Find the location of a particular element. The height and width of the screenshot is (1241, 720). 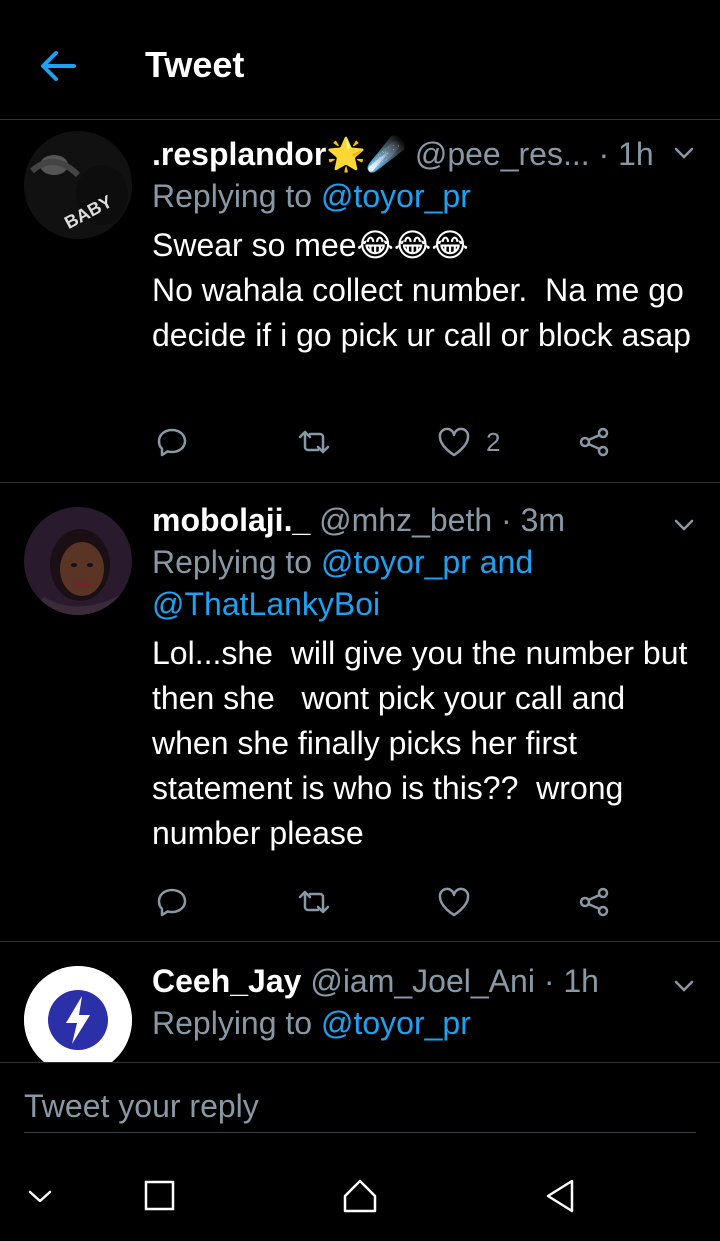

avatar: BABY is located at coordinates (78, 185).